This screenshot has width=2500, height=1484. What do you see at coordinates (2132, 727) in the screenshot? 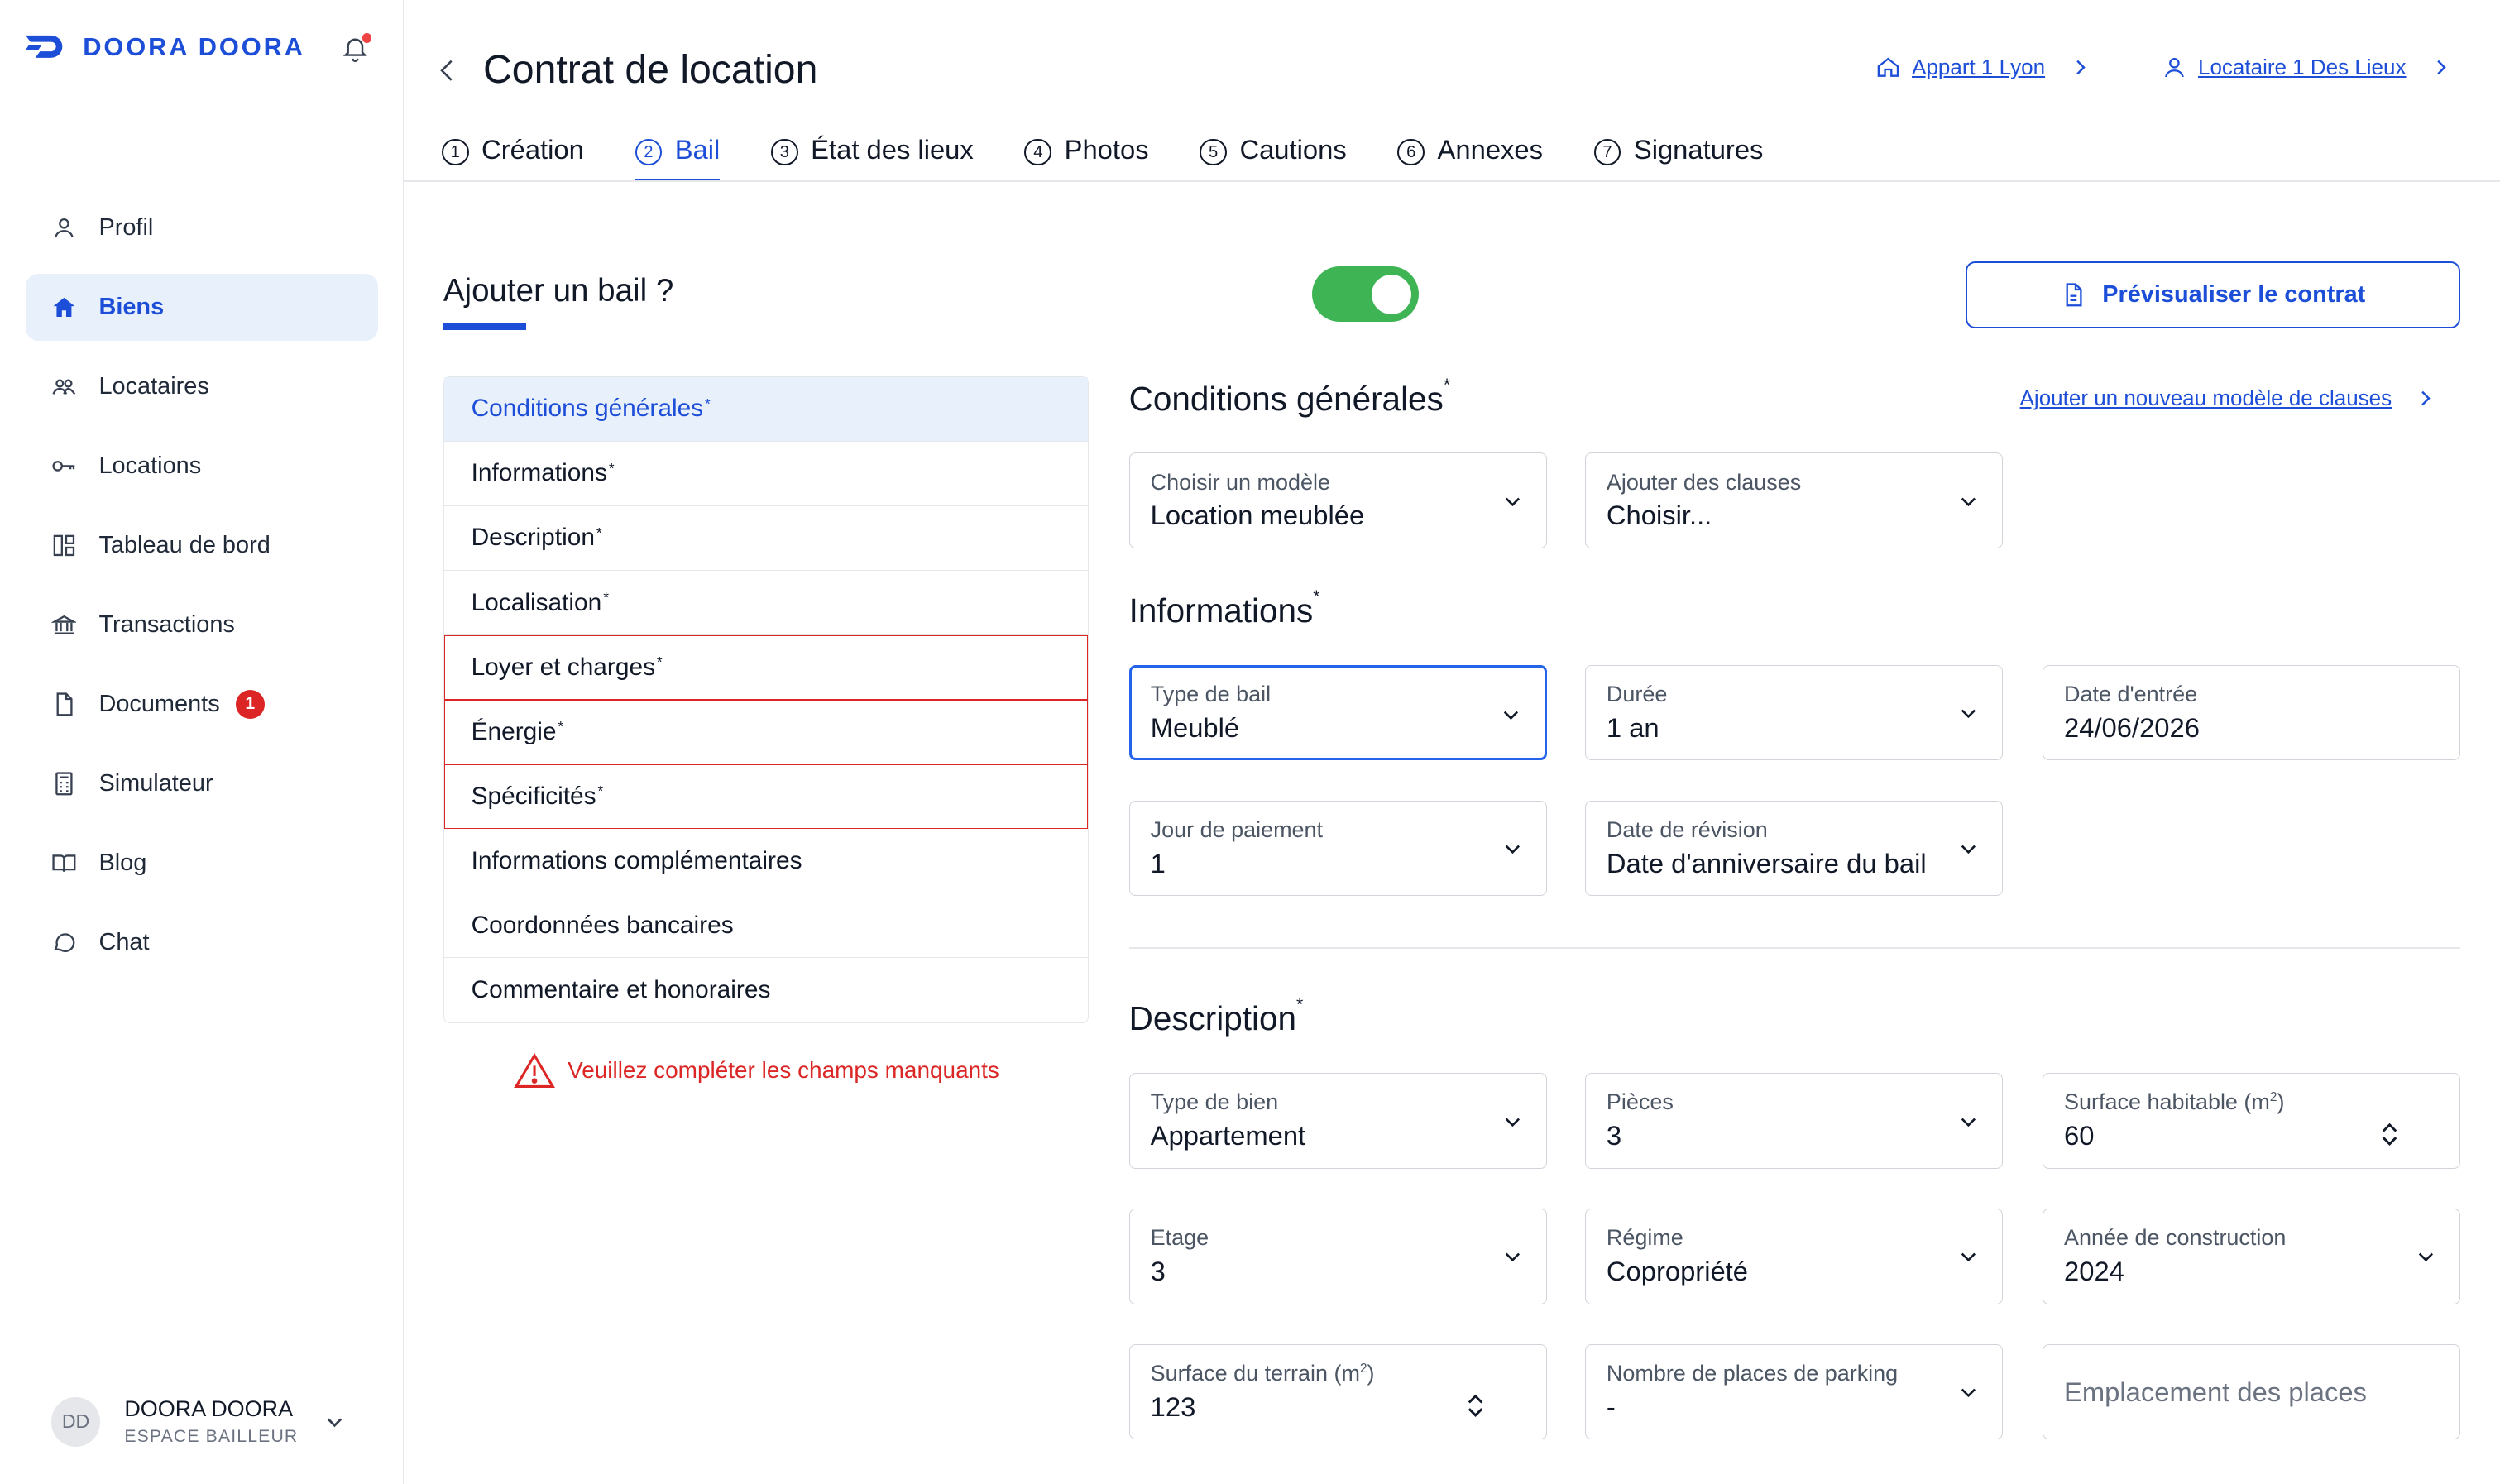
I see `field-value: 24/06/2026` at bounding box center [2132, 727].